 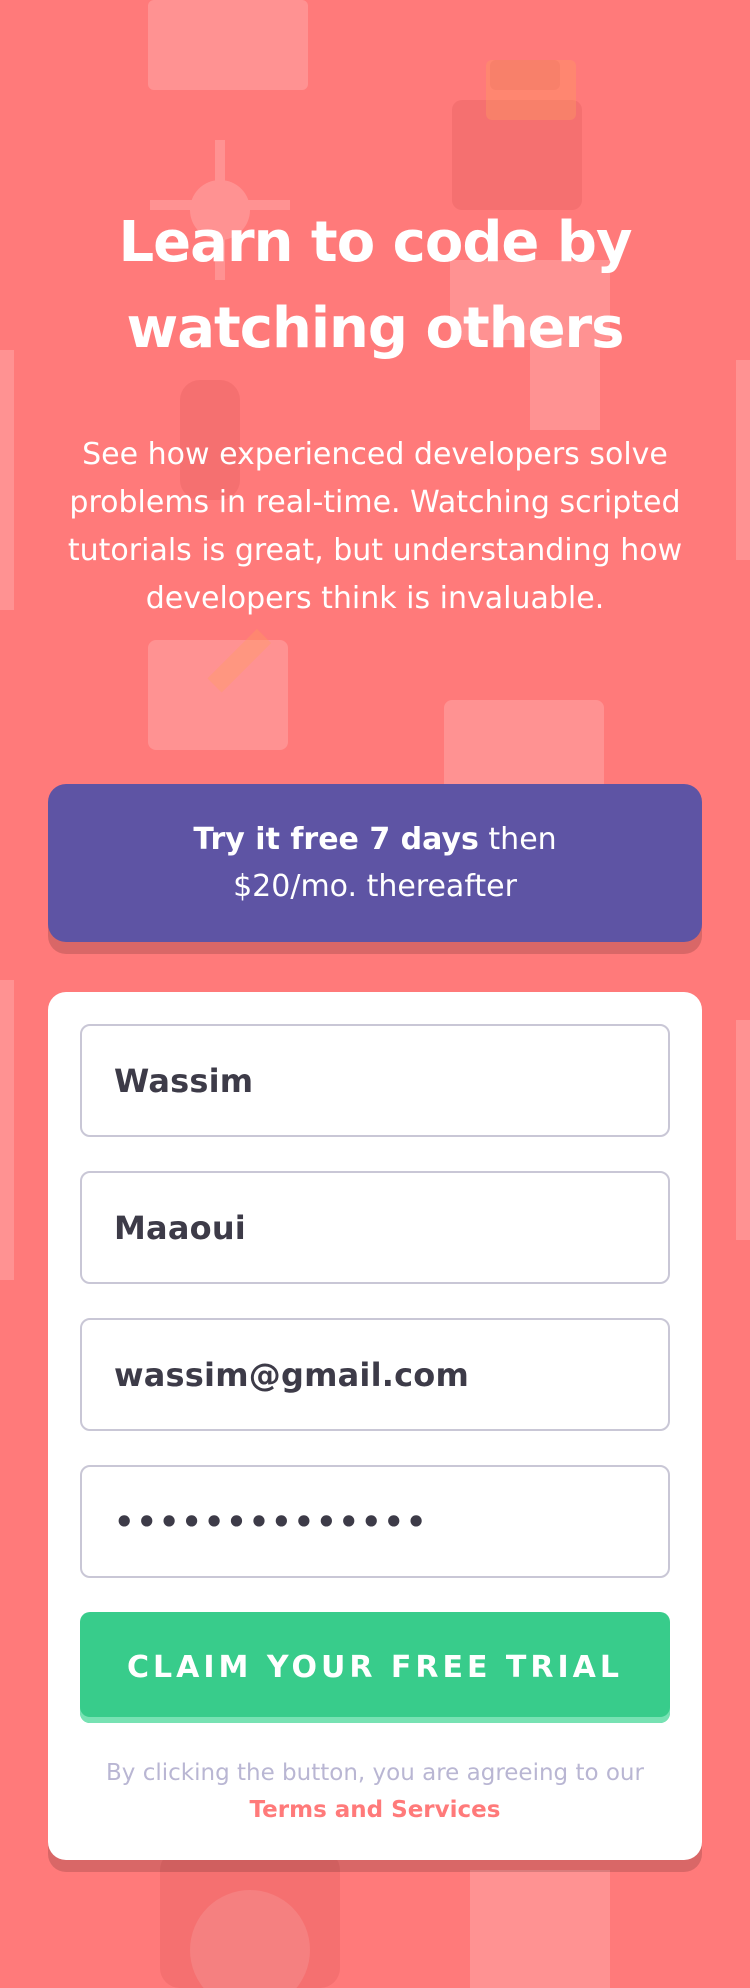 I want to click on password-value: ••••••••••••••, so click(x=271, y=1521).